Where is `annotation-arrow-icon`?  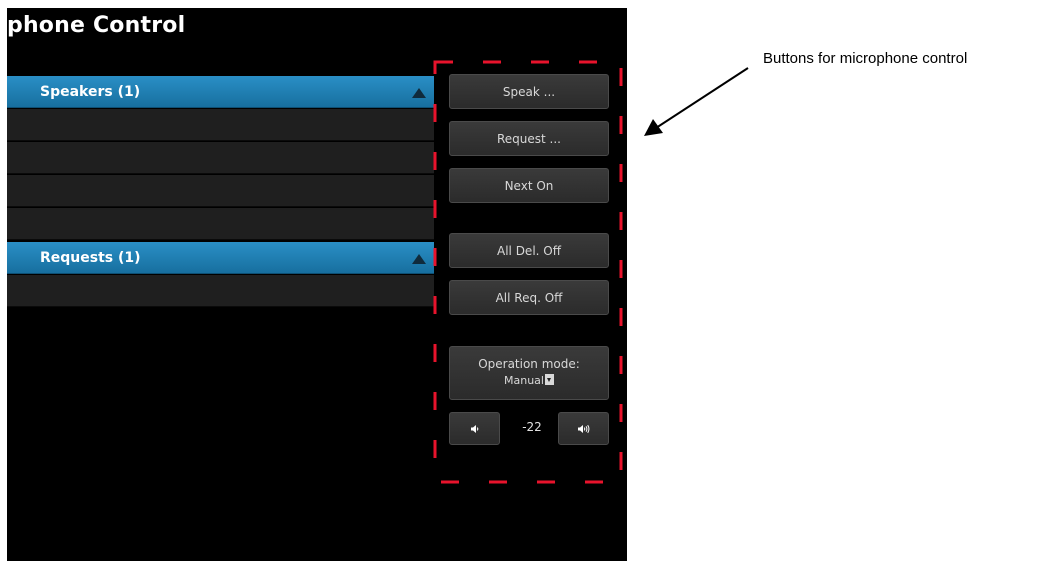
annotation-arrow-icon is located at coordinates (696, 101).